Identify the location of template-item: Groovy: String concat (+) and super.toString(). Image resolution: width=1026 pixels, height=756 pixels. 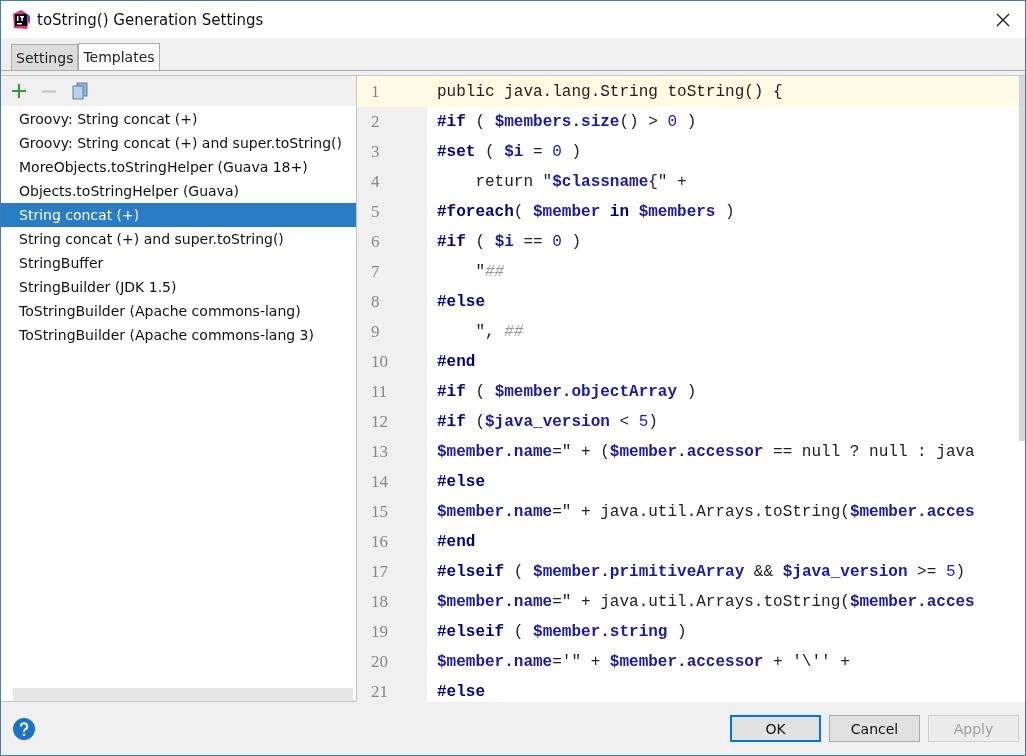
(178, 143).